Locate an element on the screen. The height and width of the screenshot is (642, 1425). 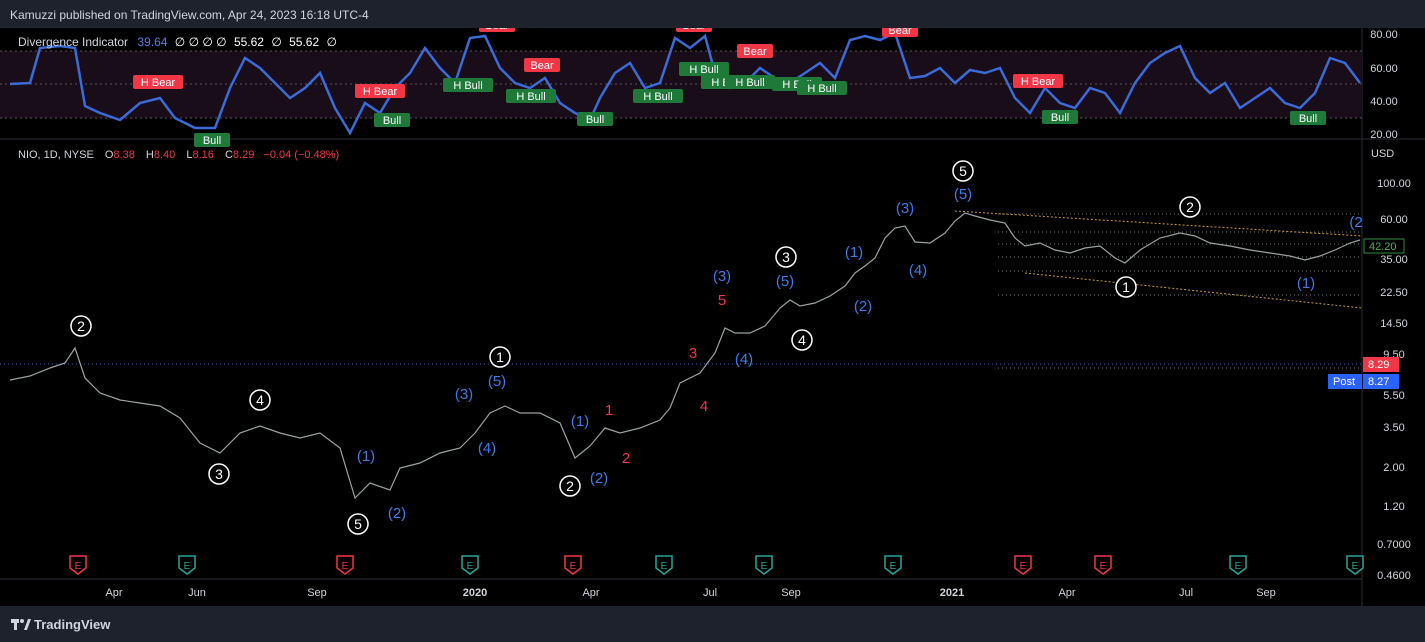
wave-label-red: 3 is located at coordinates (693, 353).